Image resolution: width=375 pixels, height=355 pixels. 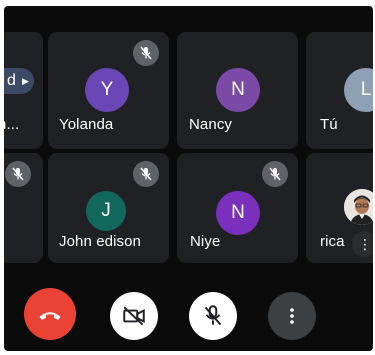 I want to click on camera-off-icon, so click(x=134, y=316).